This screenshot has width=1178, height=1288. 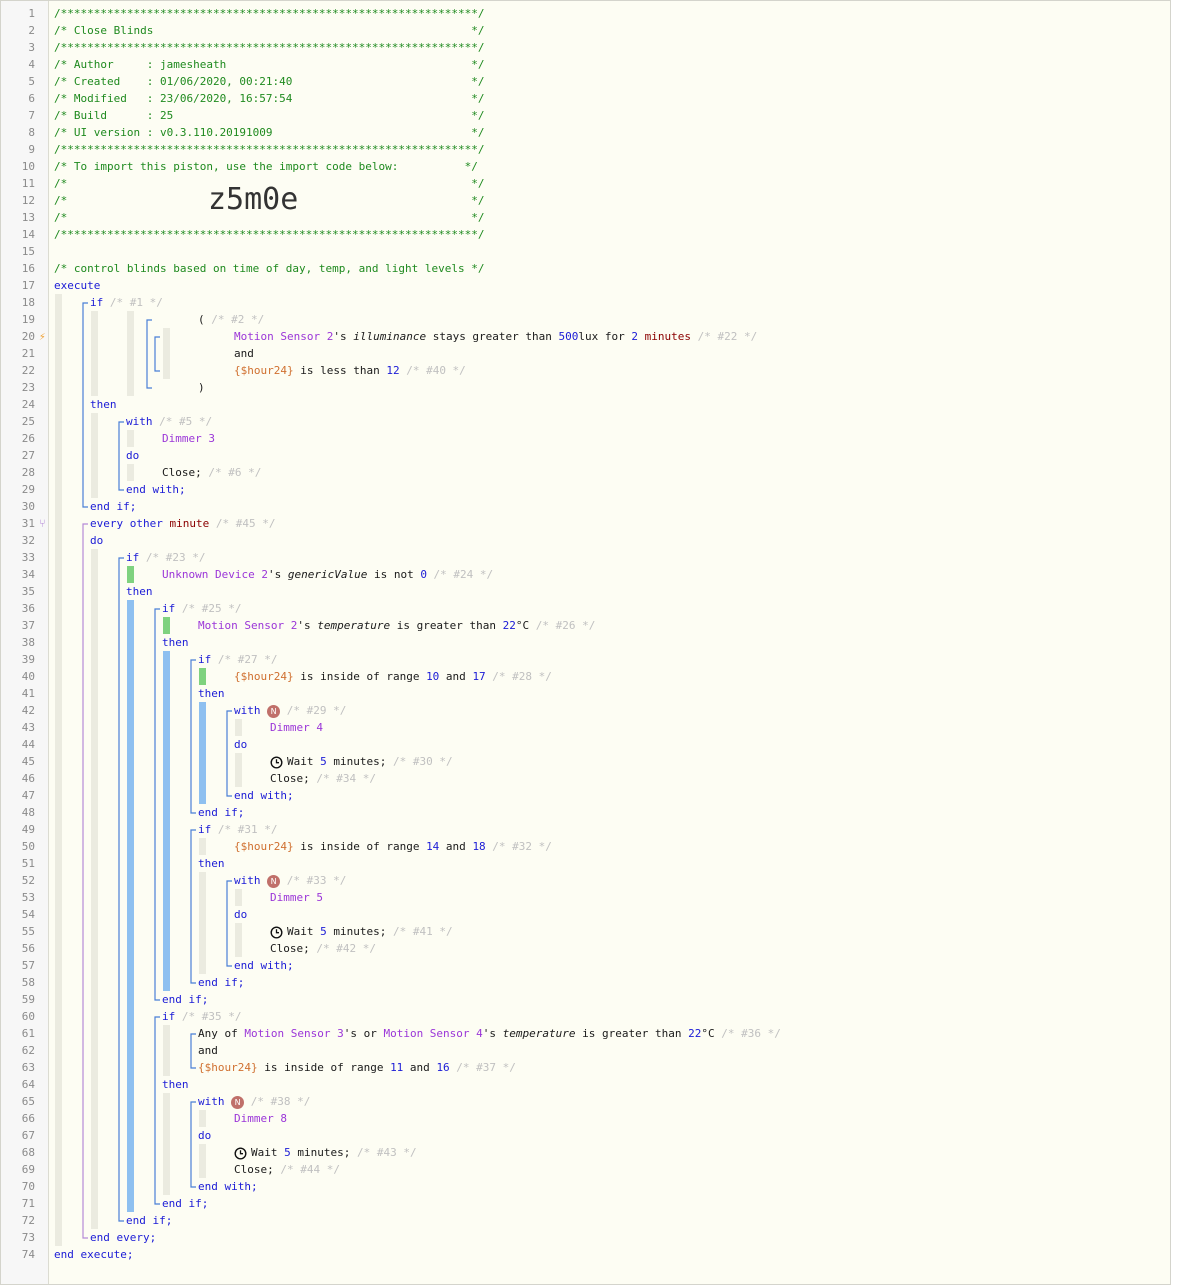 What do you see at coordinates (433, 846) in the screenshot?
I see `number-value: 14` at bounding box center [433, 846].